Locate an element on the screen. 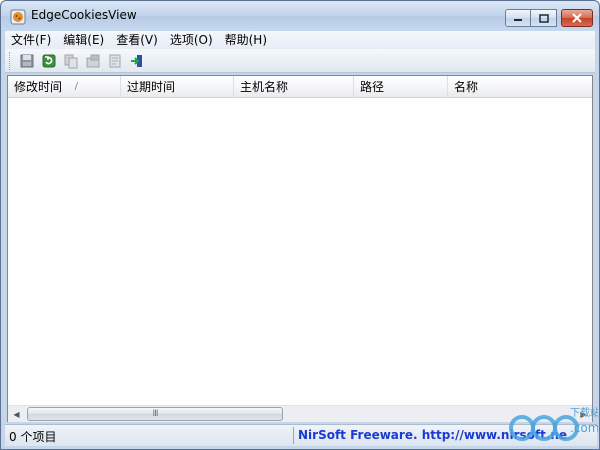 The image size is (600, 450). refresh-icon is located at coordinates (49, 60).